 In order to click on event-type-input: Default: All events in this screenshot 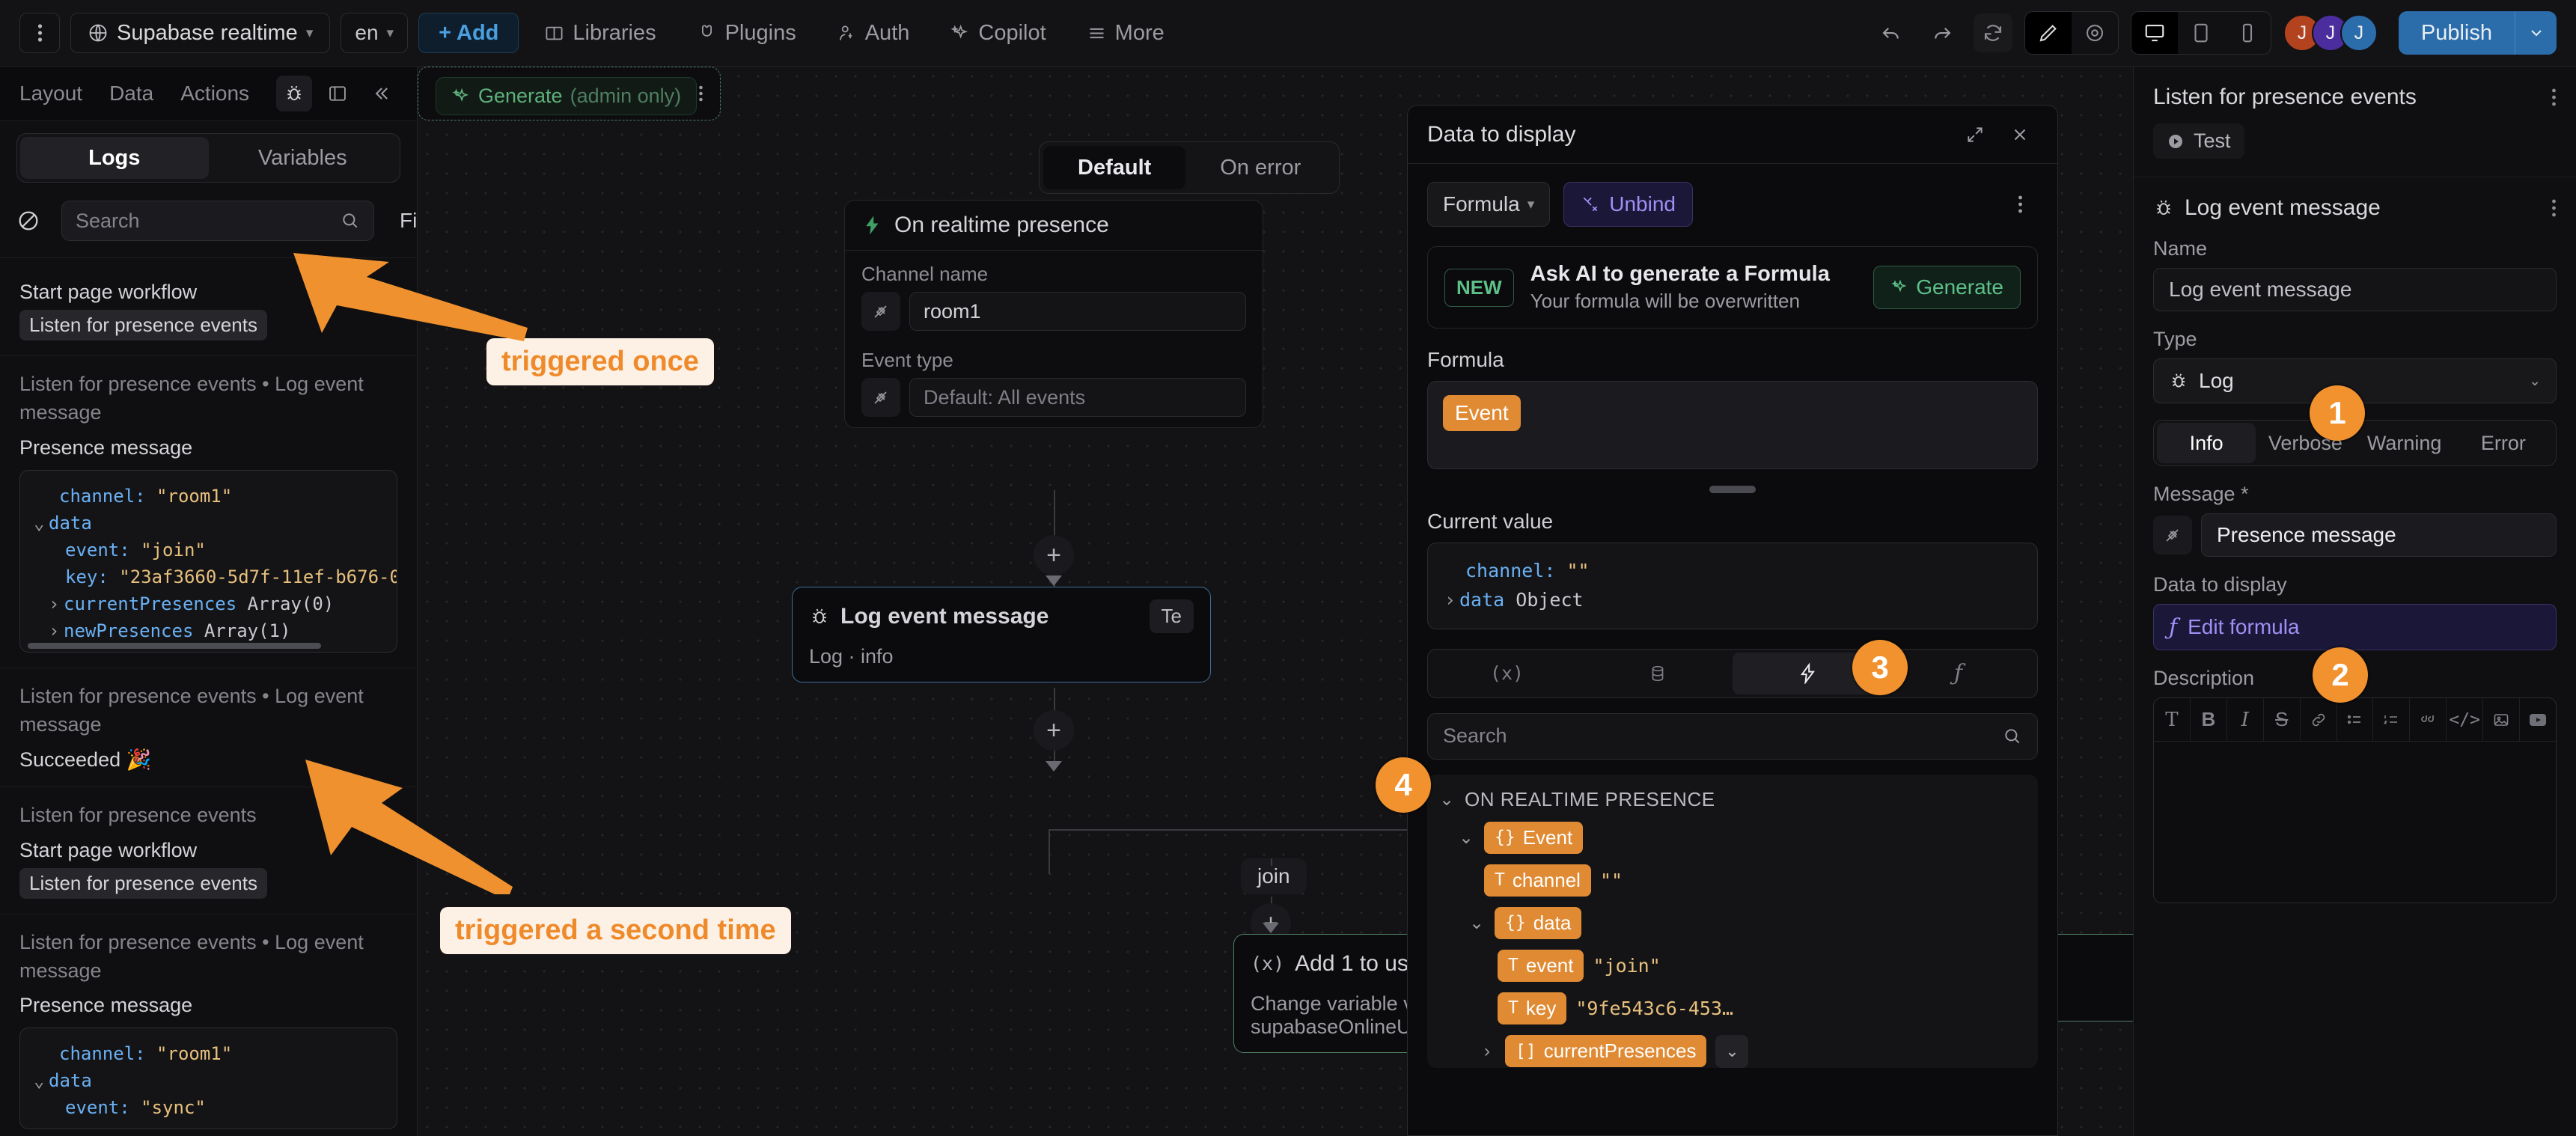, I will do `click(1077, 397)`.